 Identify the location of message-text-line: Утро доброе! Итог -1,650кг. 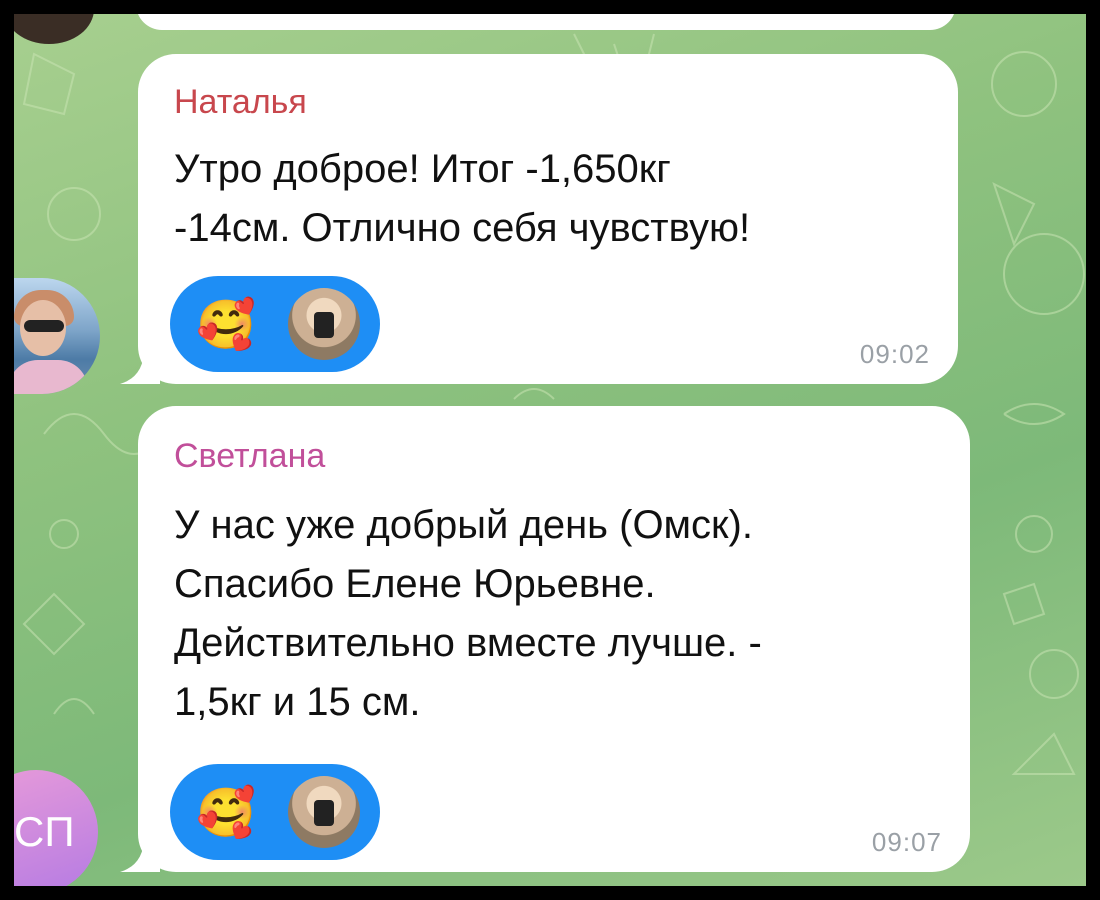
(422, 169).